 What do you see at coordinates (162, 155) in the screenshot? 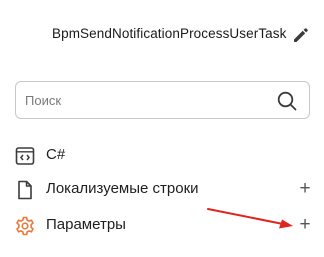
I see `tree-item-csharp: C#` at bounding box center [162, 155].